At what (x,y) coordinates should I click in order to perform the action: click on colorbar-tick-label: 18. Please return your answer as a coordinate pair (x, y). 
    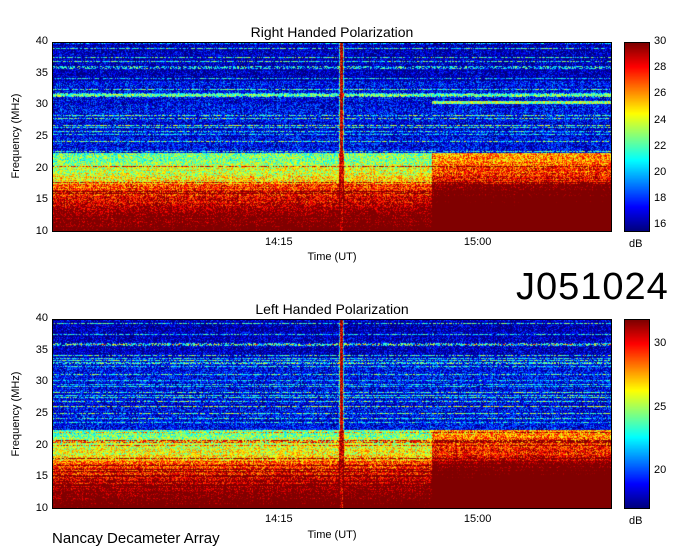
    Looking at the image, I should click on (660, 198).